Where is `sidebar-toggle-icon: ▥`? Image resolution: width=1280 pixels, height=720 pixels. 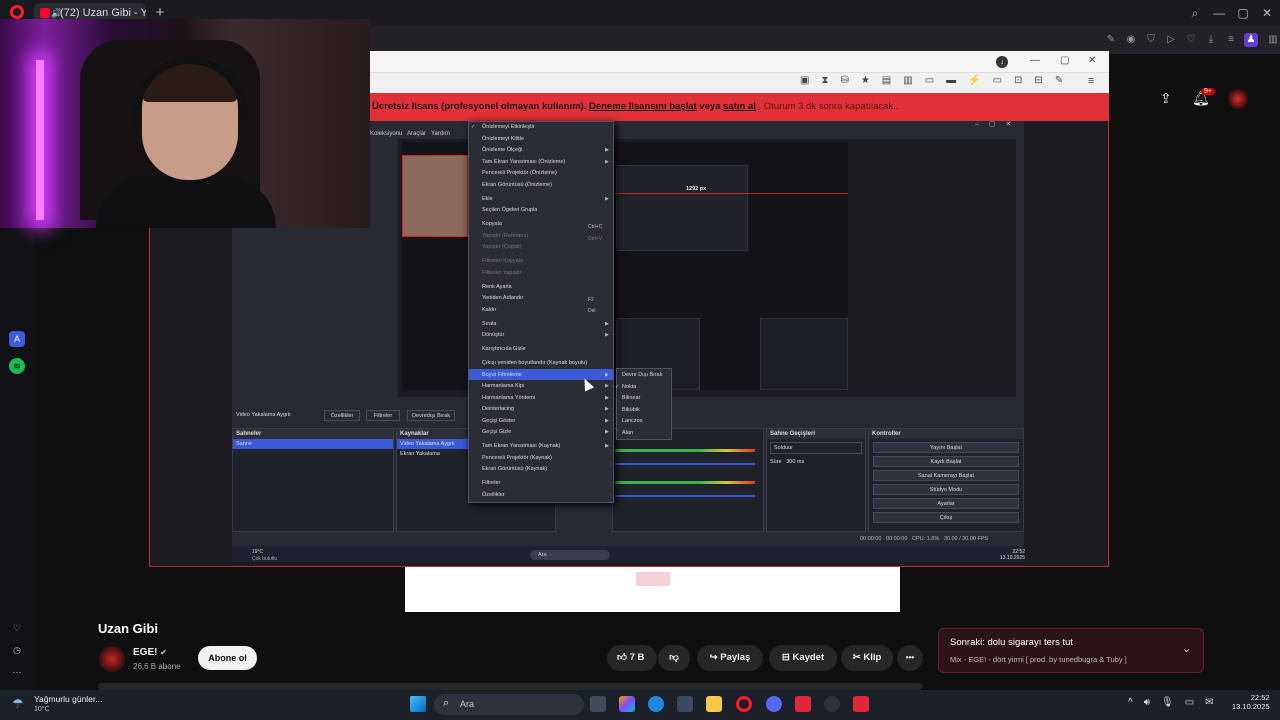 sidebar-toggle-icon: ▥ is located at coordinates (1273, 40).